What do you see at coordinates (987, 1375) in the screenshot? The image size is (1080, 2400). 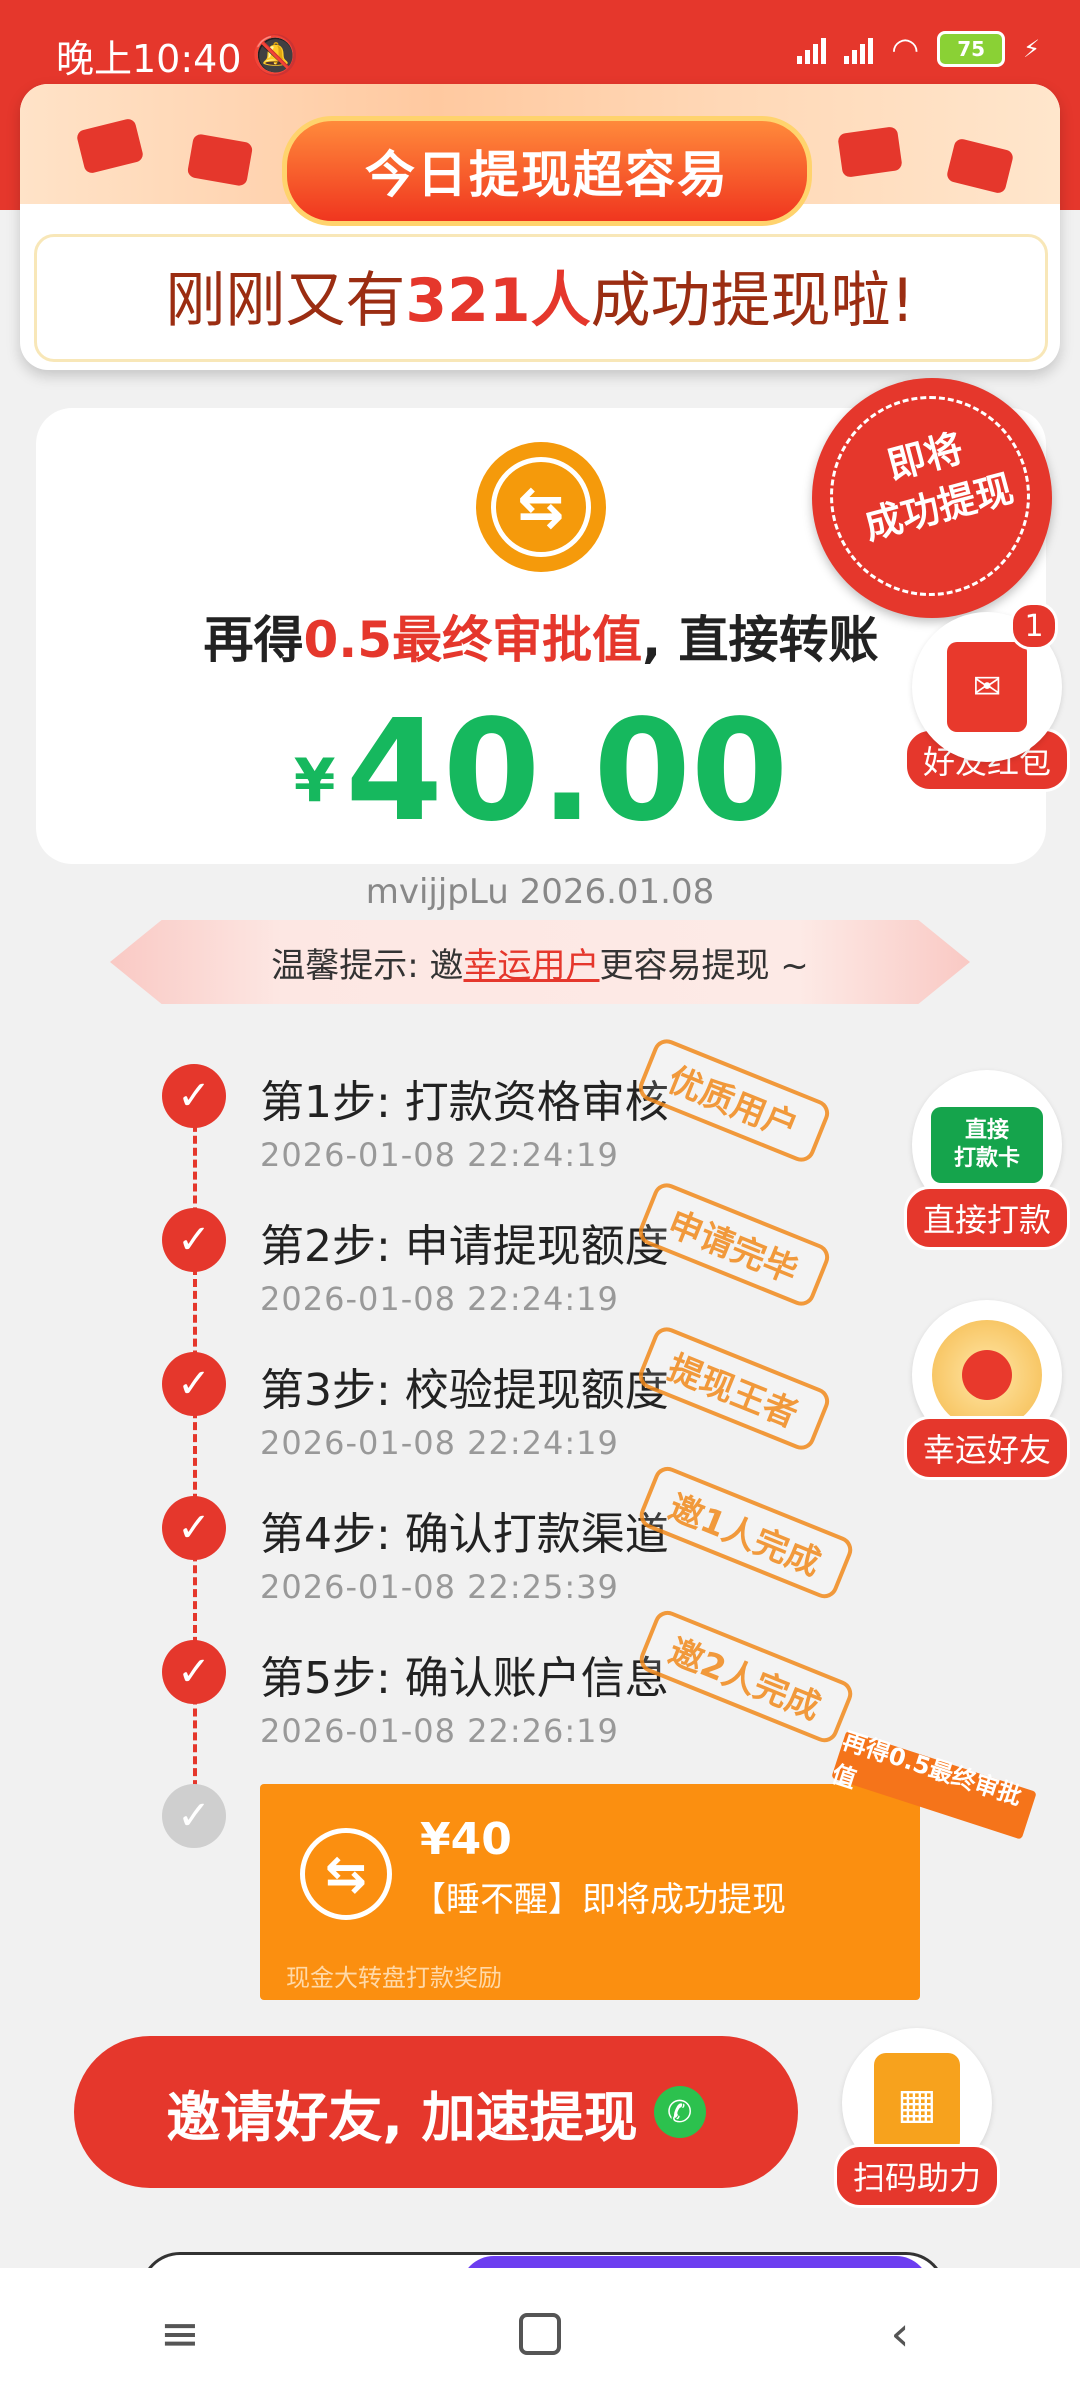 I see `crown-medal-icon` at bounding box center [987, 1375].